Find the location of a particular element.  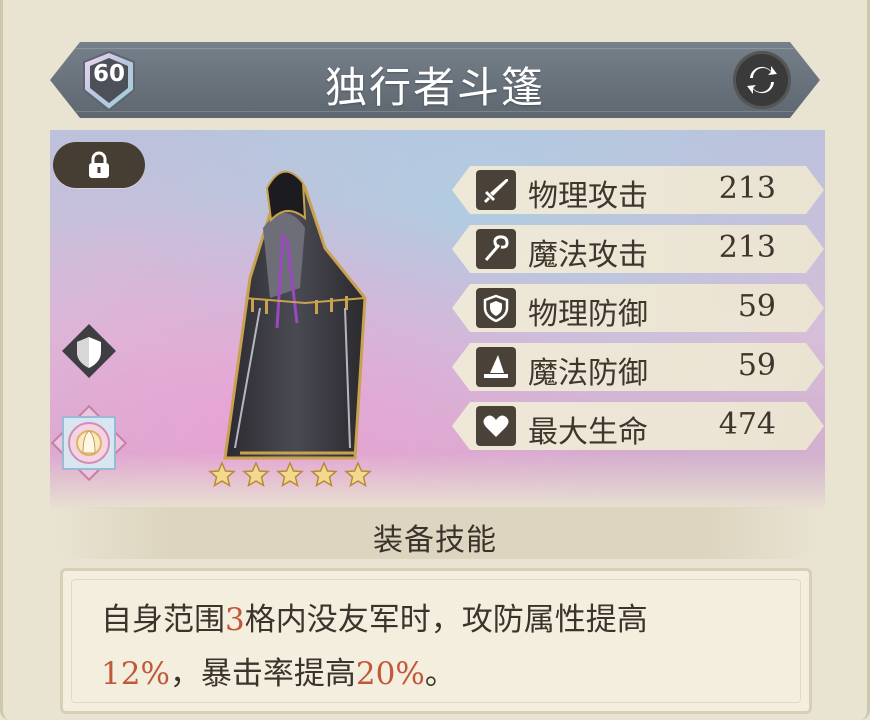

heart-icon is located at coordinates (496, 426).